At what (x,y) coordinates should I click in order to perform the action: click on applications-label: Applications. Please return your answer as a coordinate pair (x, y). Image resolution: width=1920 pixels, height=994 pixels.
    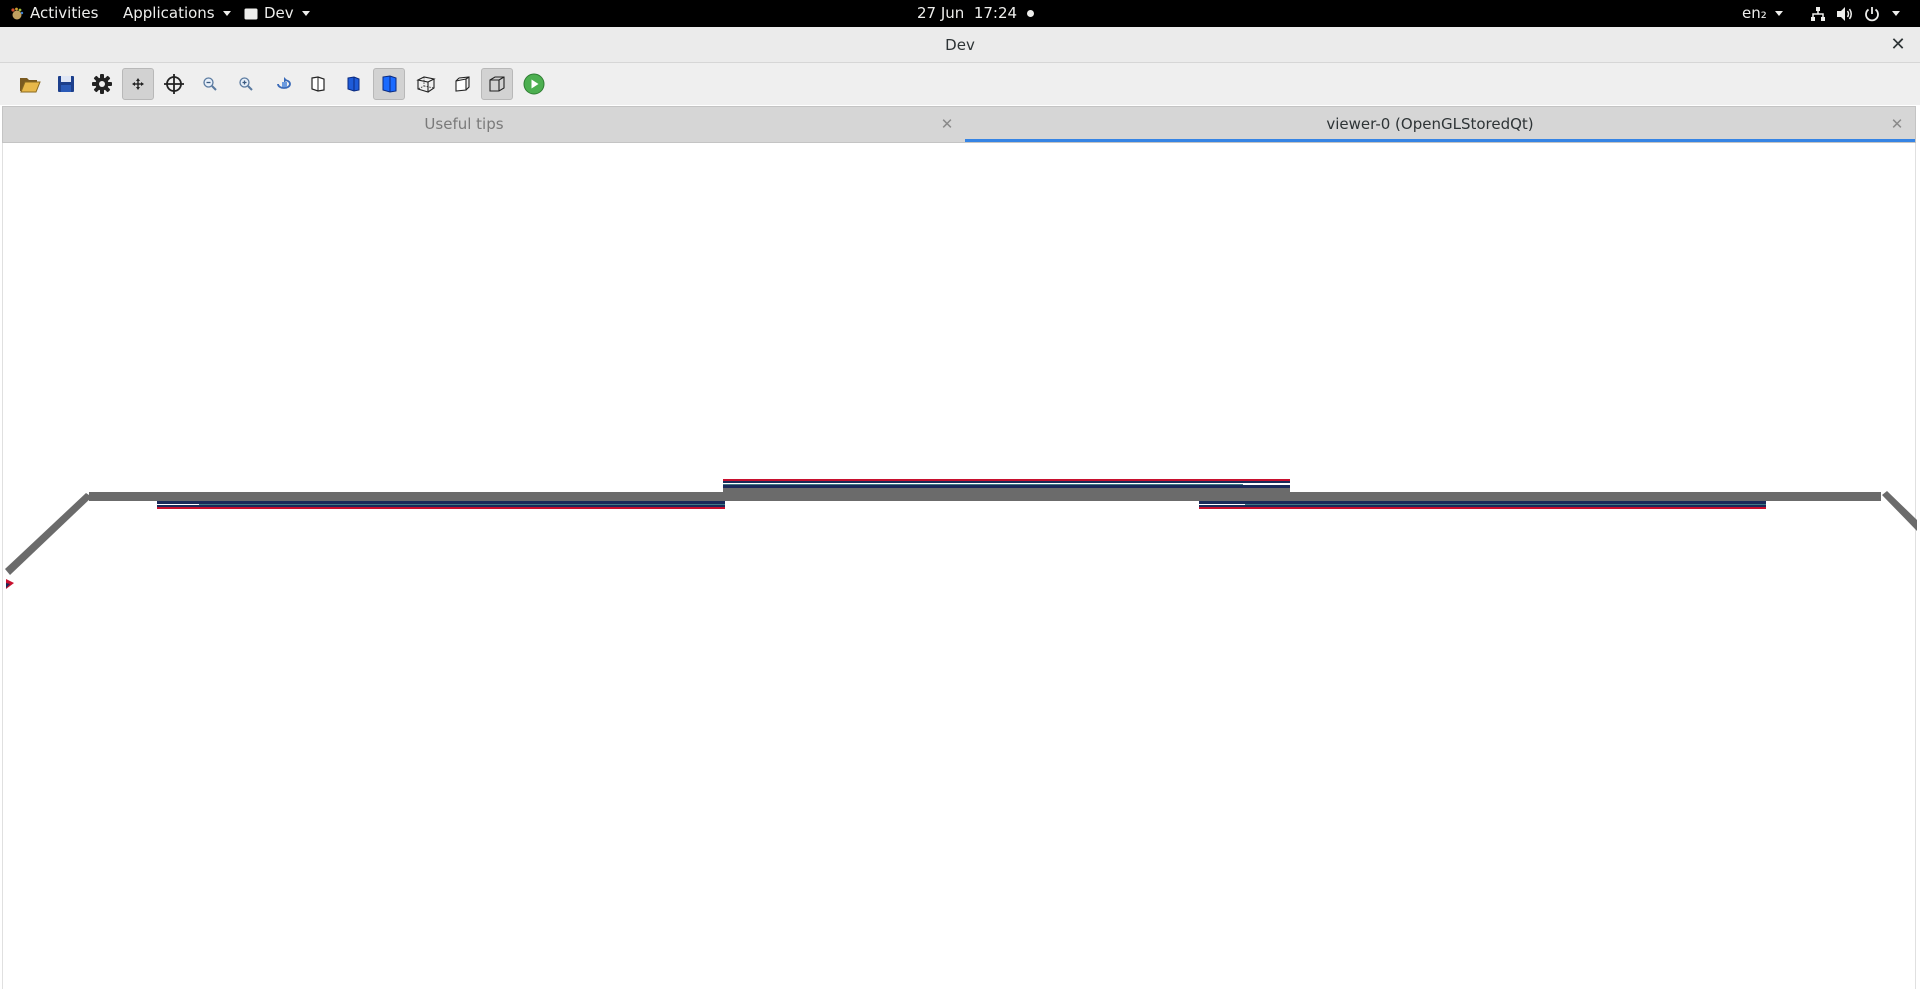
    Looking at the image, I should click on (169, 13).